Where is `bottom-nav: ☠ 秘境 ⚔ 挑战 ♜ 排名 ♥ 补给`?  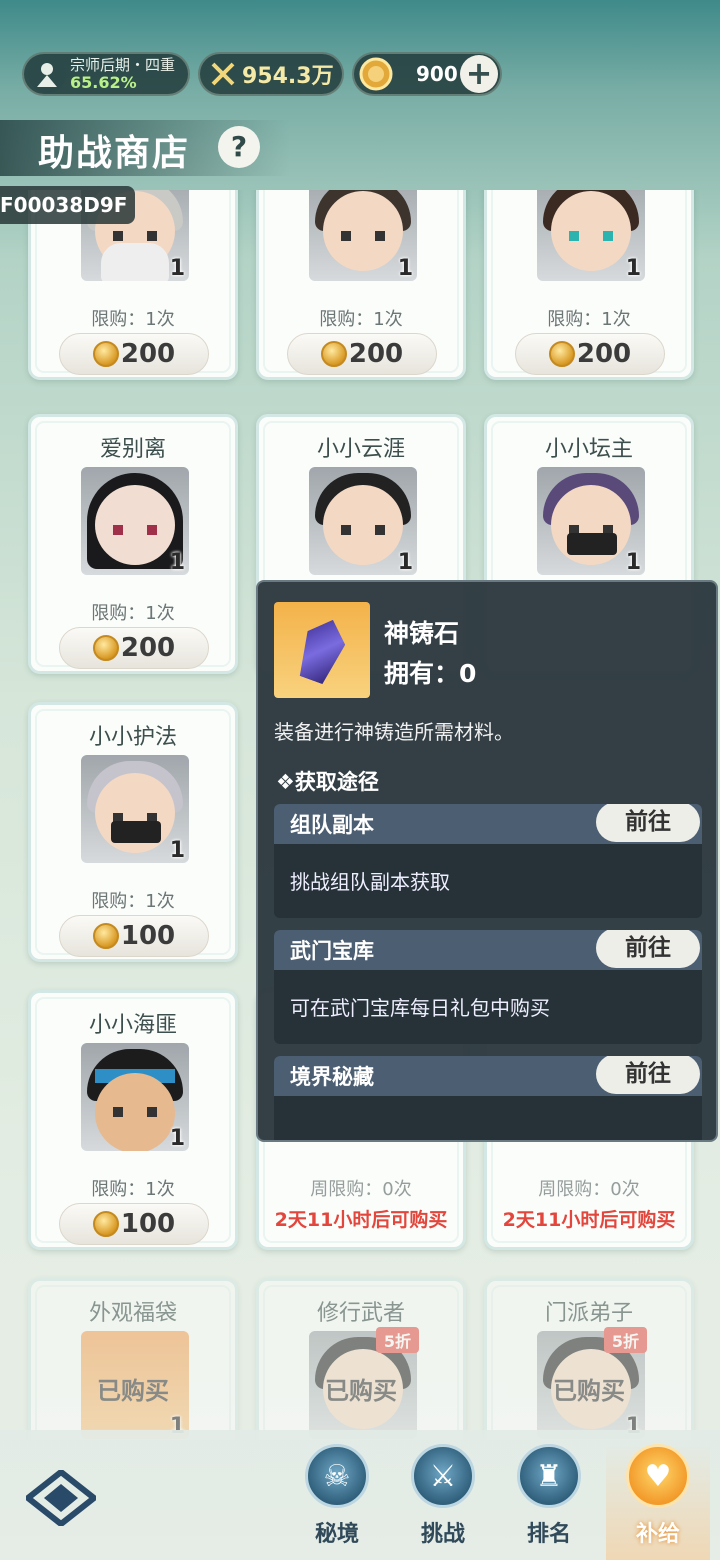
bottom-nav: ☠ 秘境 ⚔ 挑战 ♜ 排名 ♥ 补给 is located at coordinates (360, 1495).